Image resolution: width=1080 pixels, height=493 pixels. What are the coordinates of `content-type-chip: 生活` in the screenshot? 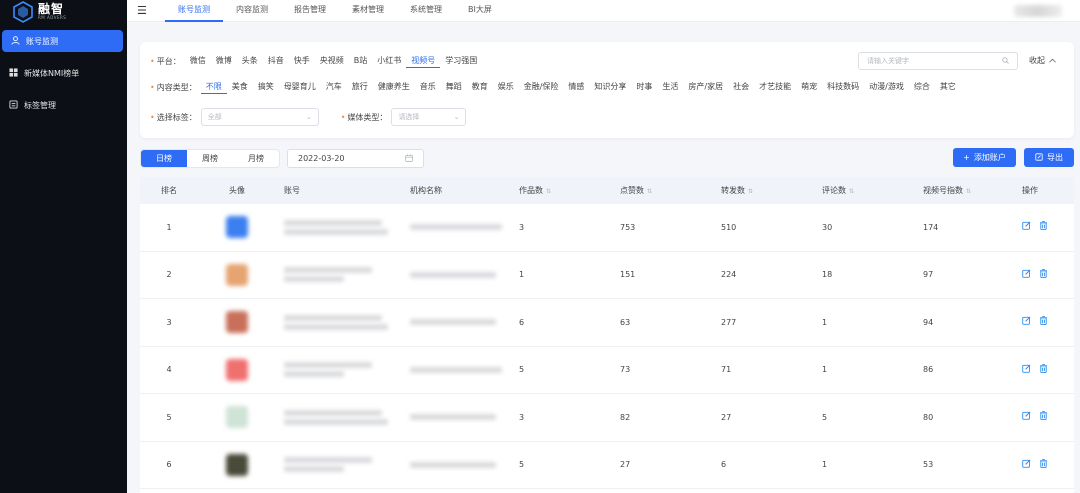 It's located at (670, 87).